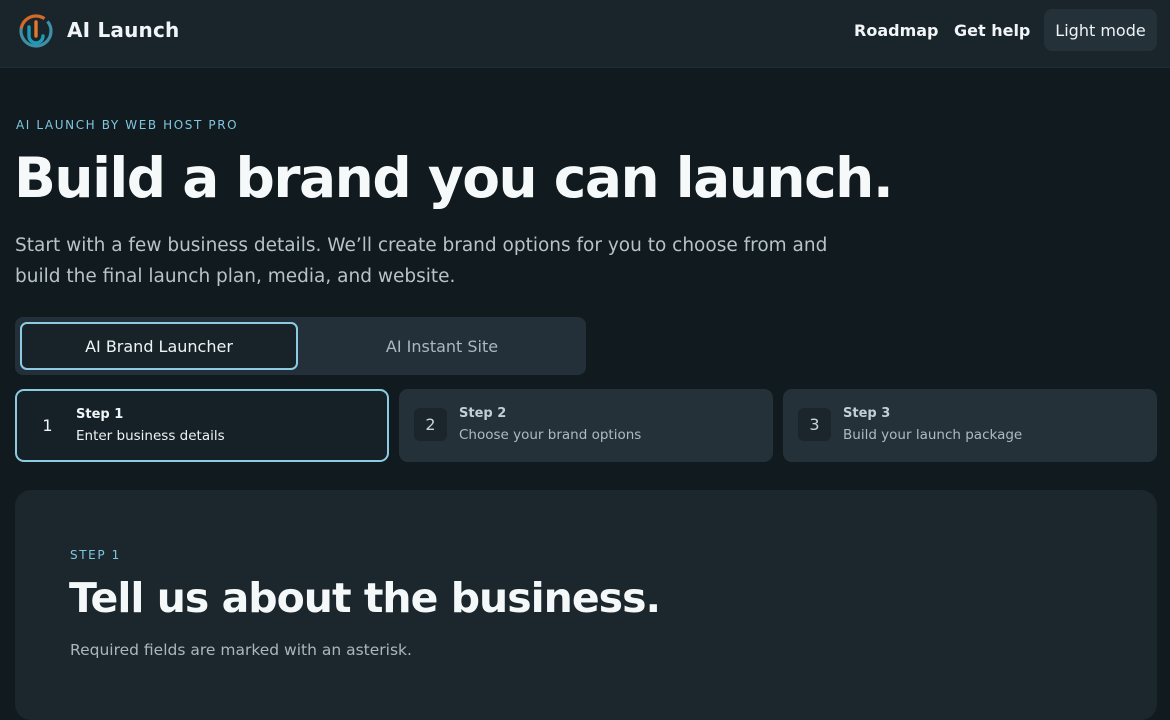 The image size is (1170, 720). Describe the element at coordinates (430, 424) in the screenshot. I see `step-number: 2` at that location.